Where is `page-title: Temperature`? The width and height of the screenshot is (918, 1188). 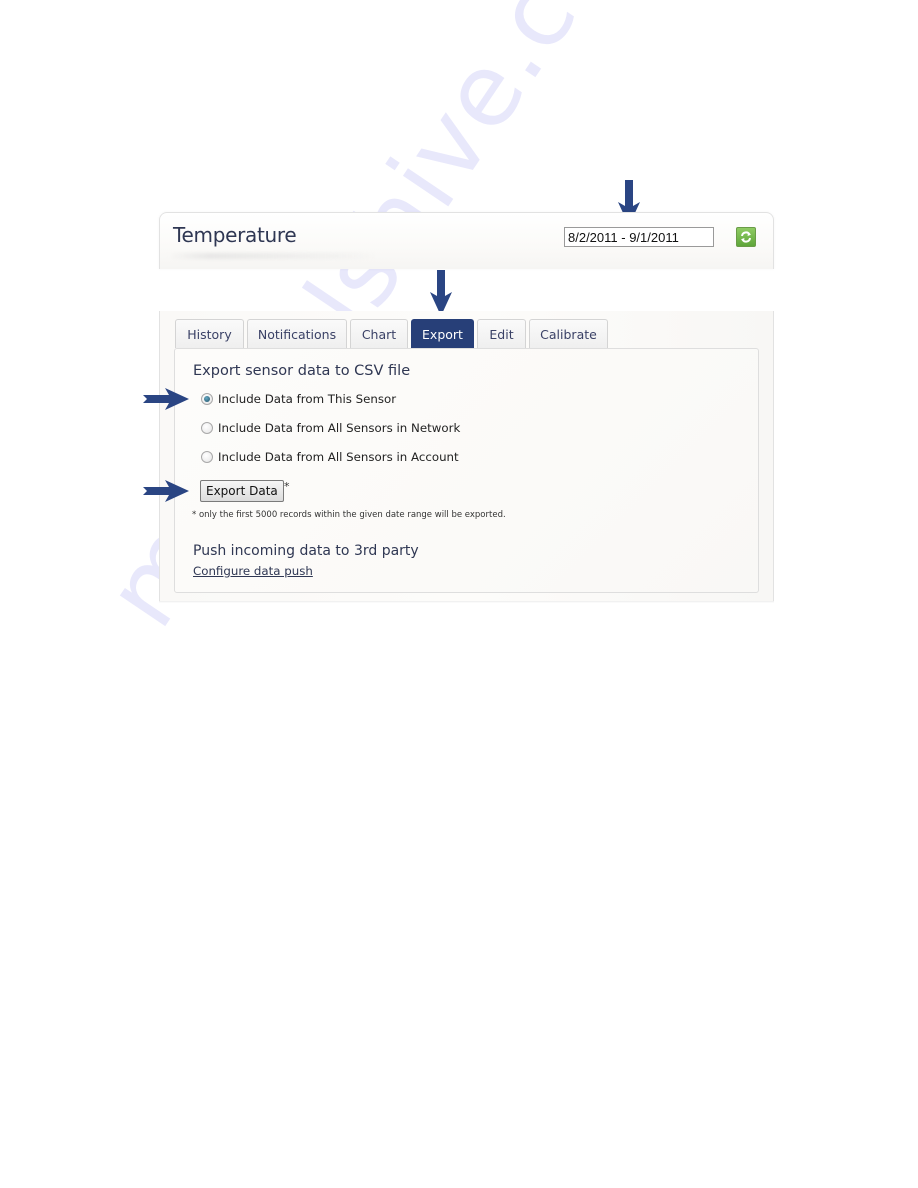 page-title: Temperature is located at coordinates (235, 235).